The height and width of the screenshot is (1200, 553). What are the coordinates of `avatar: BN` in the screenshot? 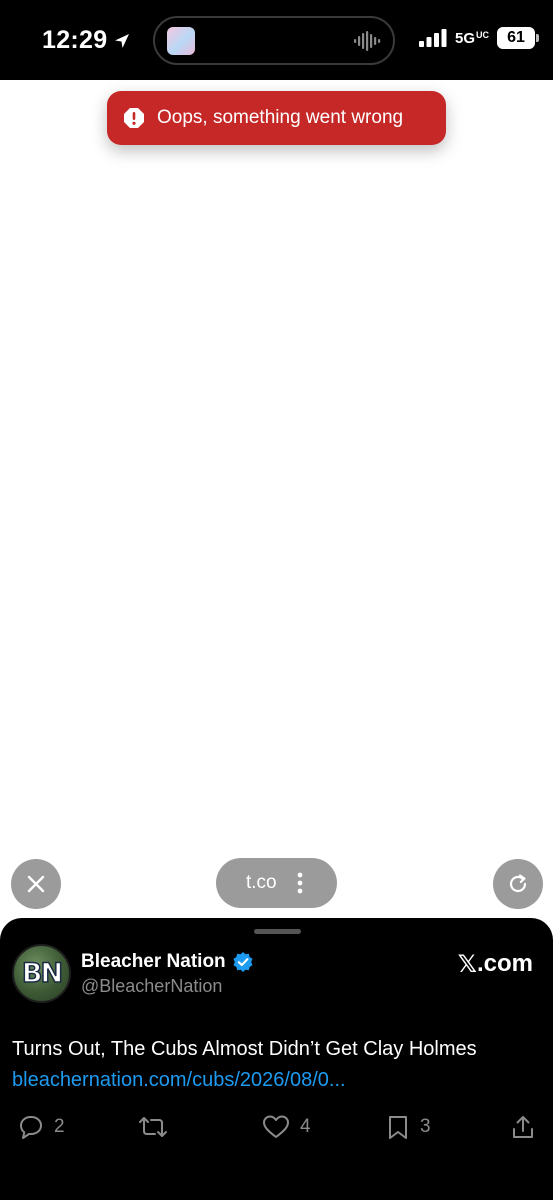 It's located at (41, 973).